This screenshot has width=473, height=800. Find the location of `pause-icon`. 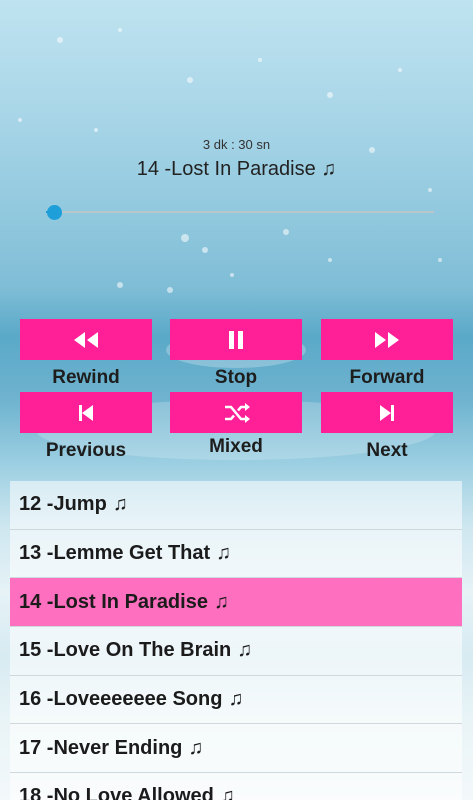

pause-icon is located at coordinates (236, 339).